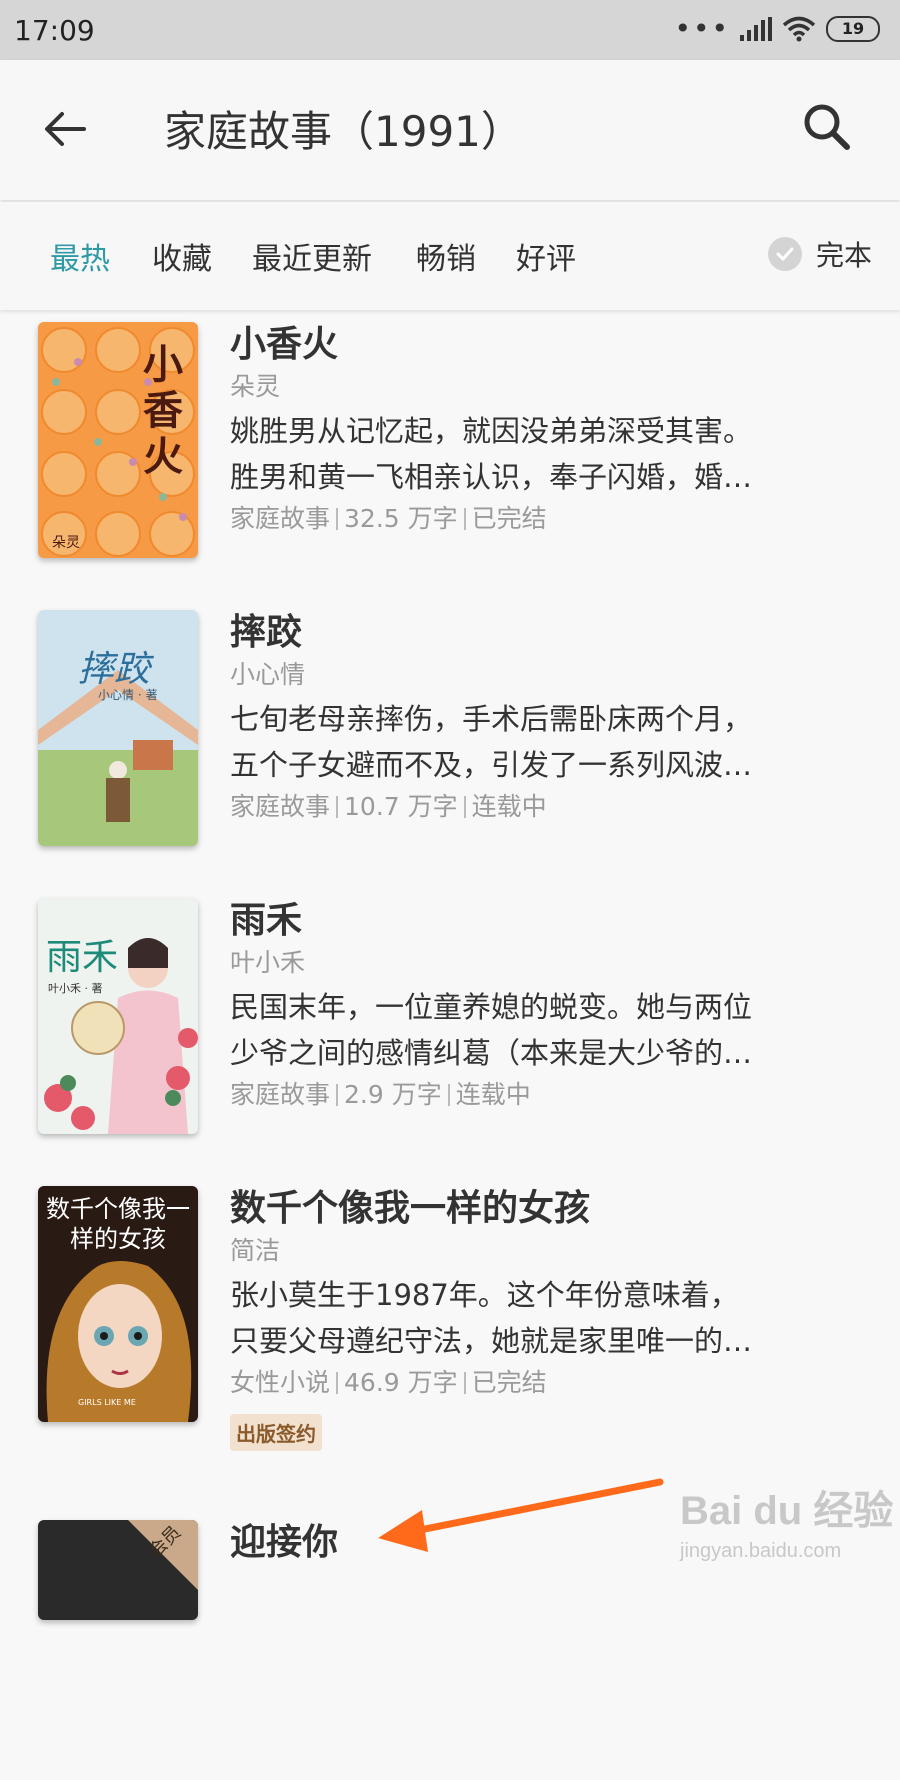  Describe the element at coordinates (844, 255) in the screenshot. I see `complete-label: 完本` at that location.